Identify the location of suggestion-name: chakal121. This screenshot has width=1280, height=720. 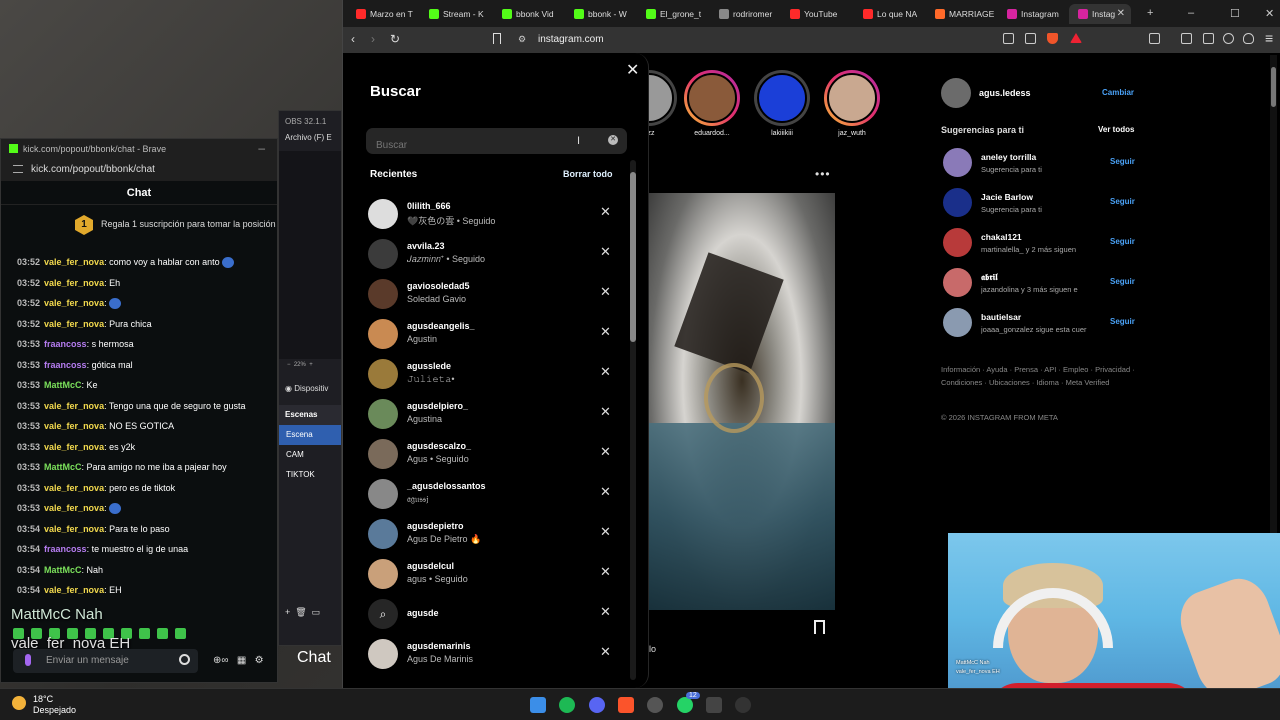
(1001, 237).